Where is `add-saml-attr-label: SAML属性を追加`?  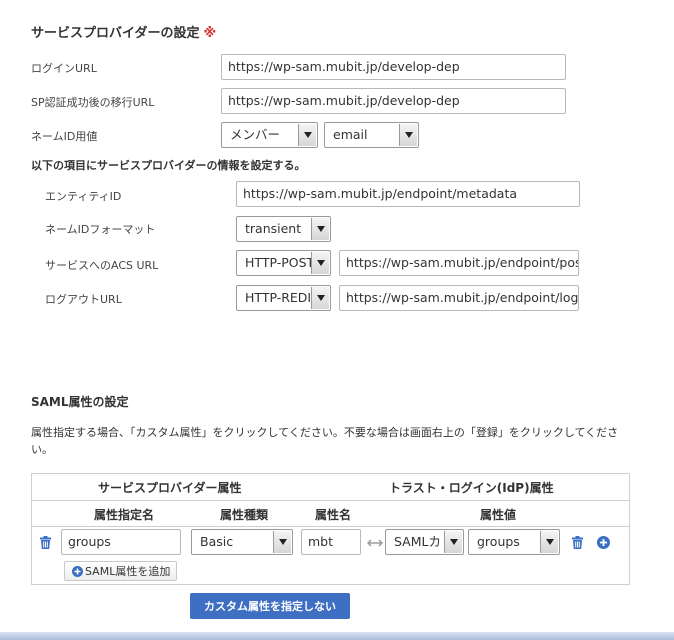 add-saml-attr-label: SAML属性を追加 is located at coordinates (128, 571).